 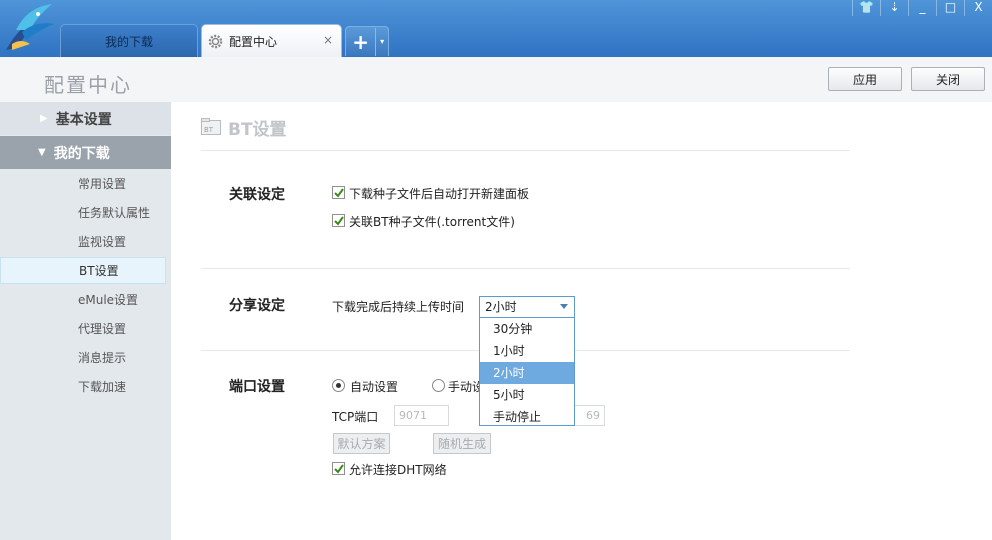 I want to click on associate-torrent-label: 关联BT种子文件(.torrent文件), so click(x=432, y=222).